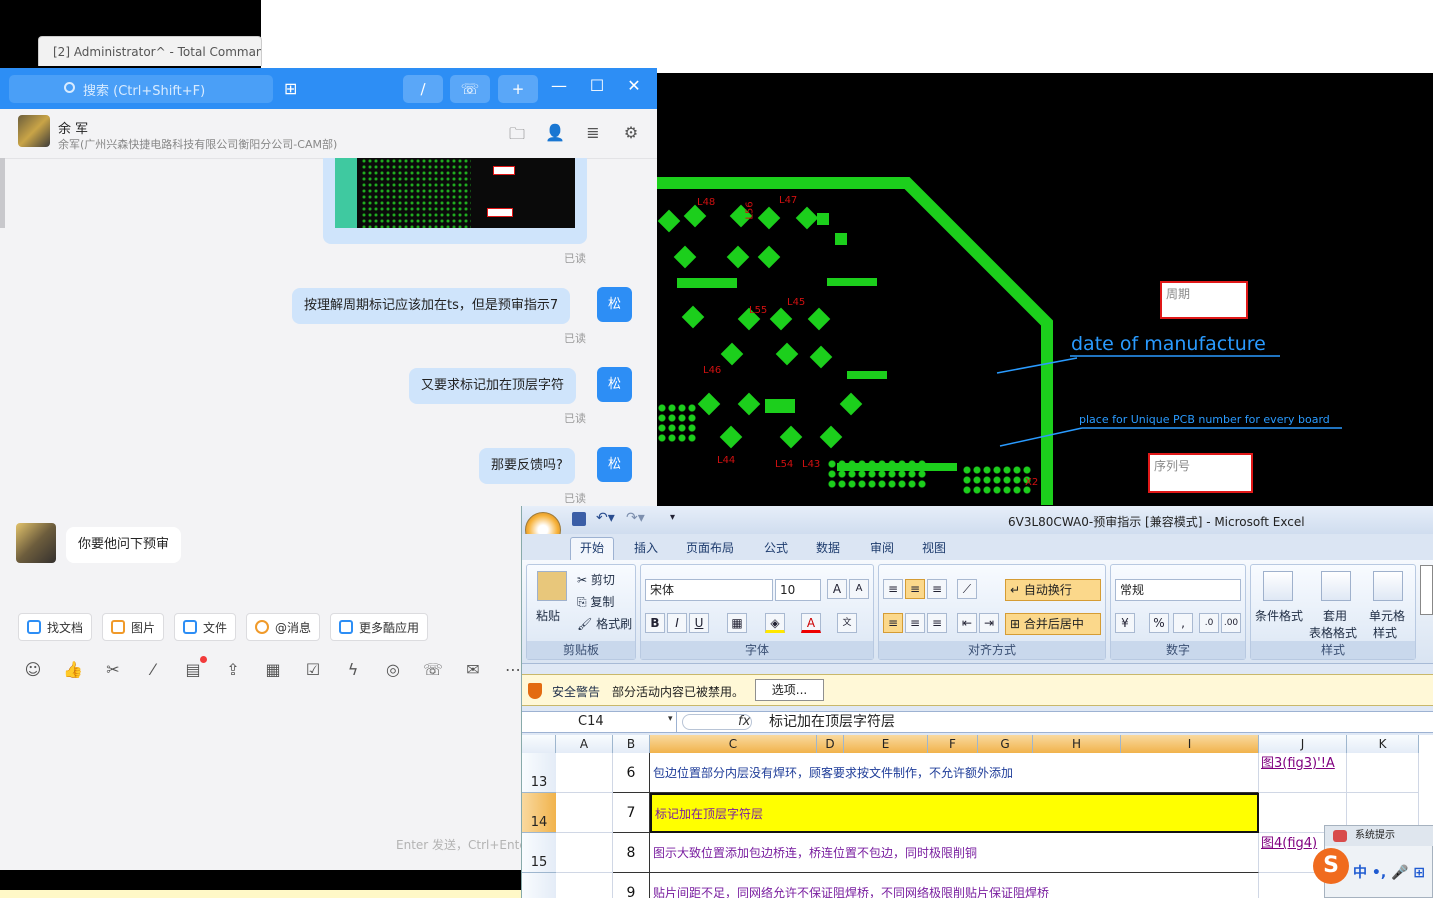 The image size is (1433, 898). Describe the element at coordinates (631, 744) in the screenshot. I see `column-header: B` at that location.